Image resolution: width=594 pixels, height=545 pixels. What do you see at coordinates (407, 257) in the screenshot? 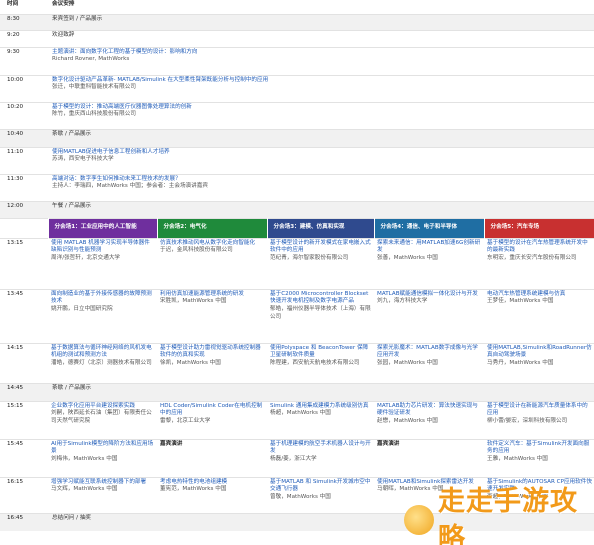
I see `speaker-text: 张善，MathWorks 中国` at bounding box center [407, 257].